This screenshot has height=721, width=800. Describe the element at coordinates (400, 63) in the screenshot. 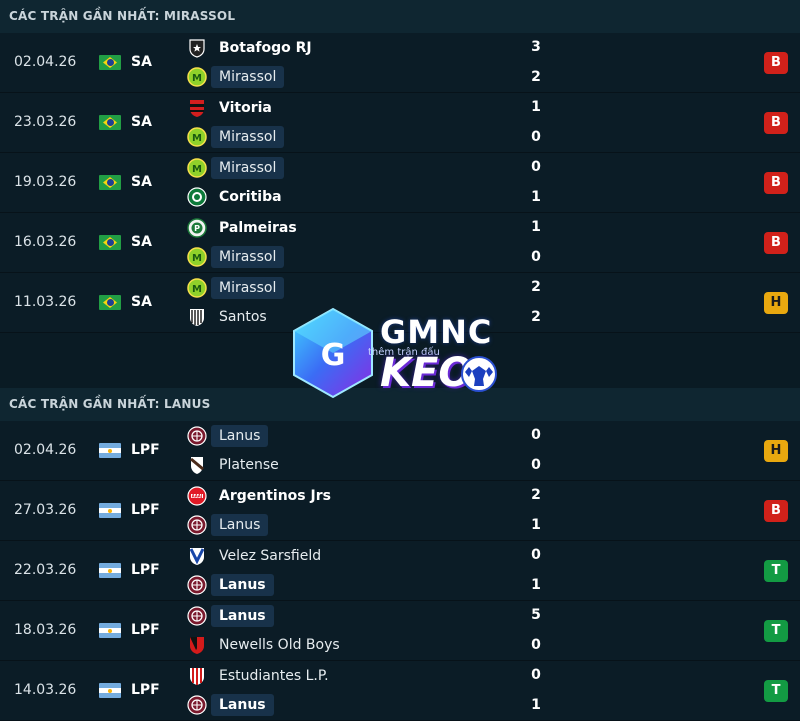

I see `match-row: 02.04.26 SA Botafogo RJ M Mirassol 3 2 B` at that location.